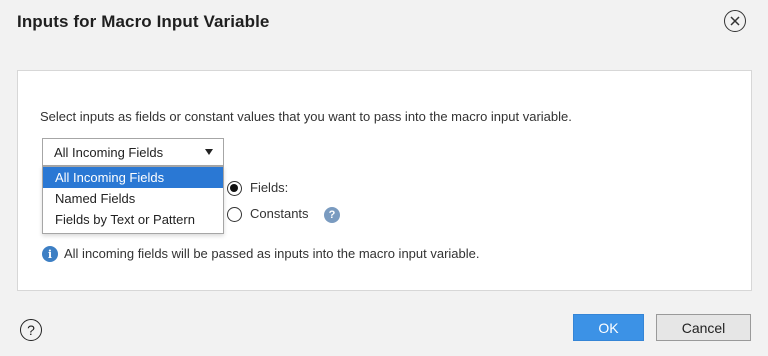 This screenshot has width=768, height=356. I want to click on menu-item-named-fields: Named Fields, so click(133, 198).